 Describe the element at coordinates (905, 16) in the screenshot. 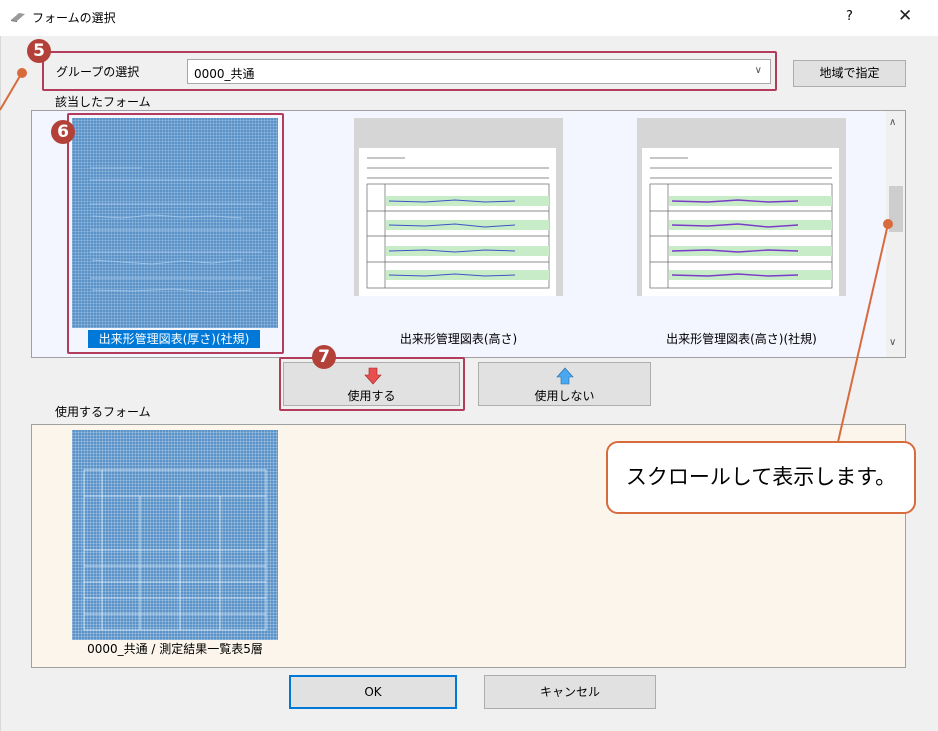

I see `close-button: ✕` at that location.